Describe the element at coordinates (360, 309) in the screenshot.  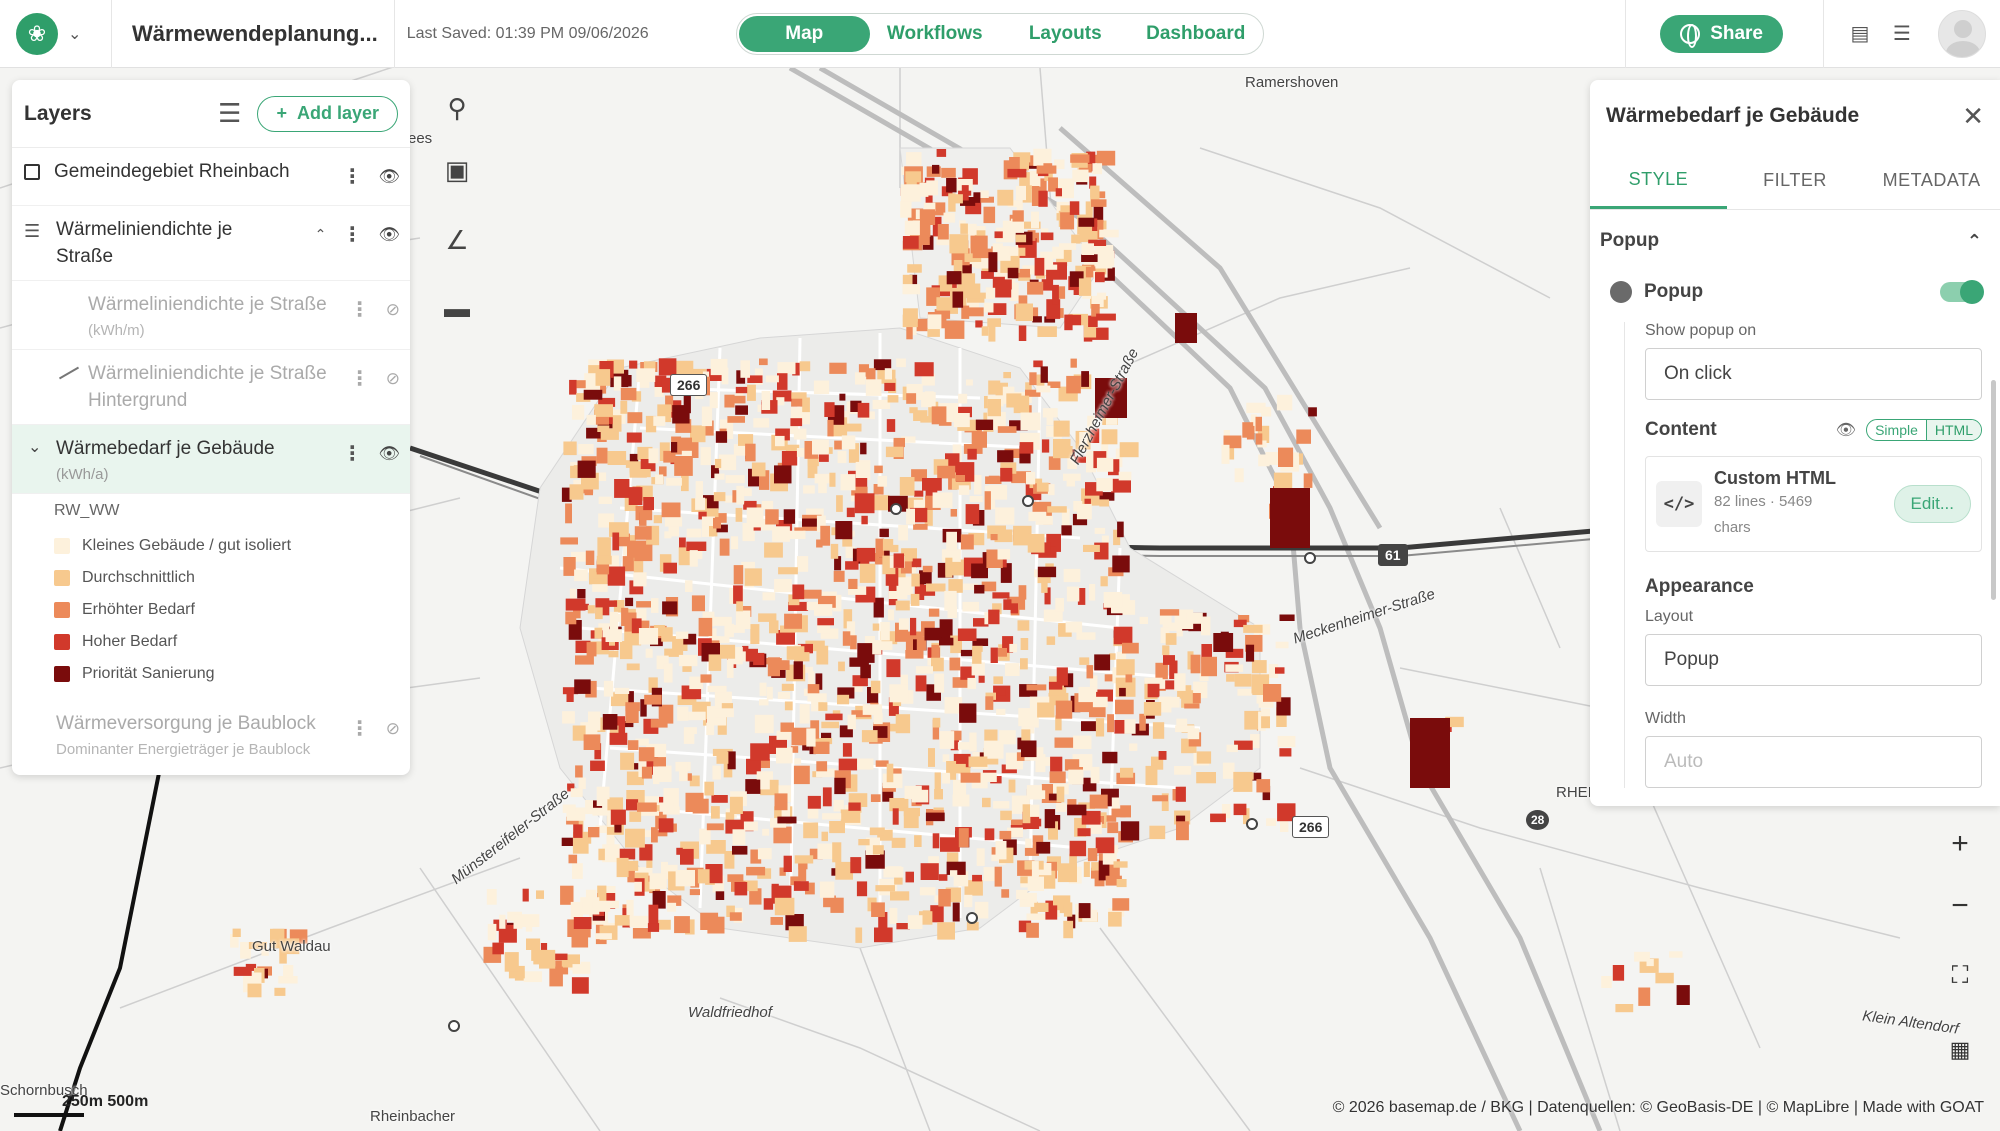
I see `kebab-menu-icon: ⋮` at that location.